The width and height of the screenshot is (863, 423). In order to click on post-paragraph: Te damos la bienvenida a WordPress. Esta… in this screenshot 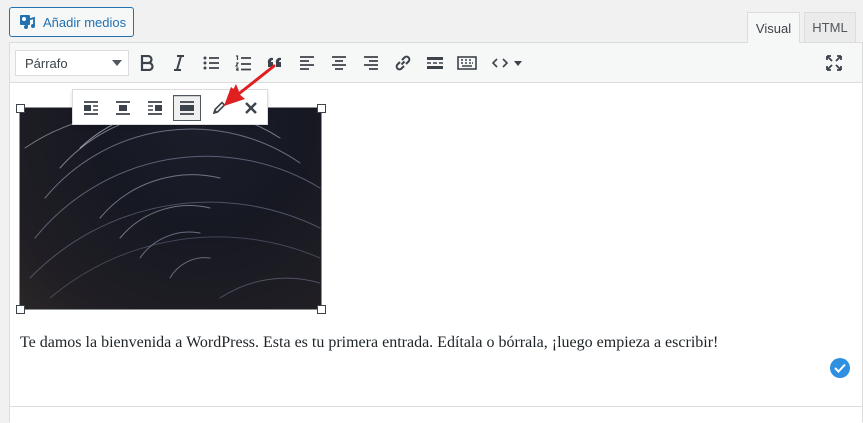, I will do `click(369, 343)`.